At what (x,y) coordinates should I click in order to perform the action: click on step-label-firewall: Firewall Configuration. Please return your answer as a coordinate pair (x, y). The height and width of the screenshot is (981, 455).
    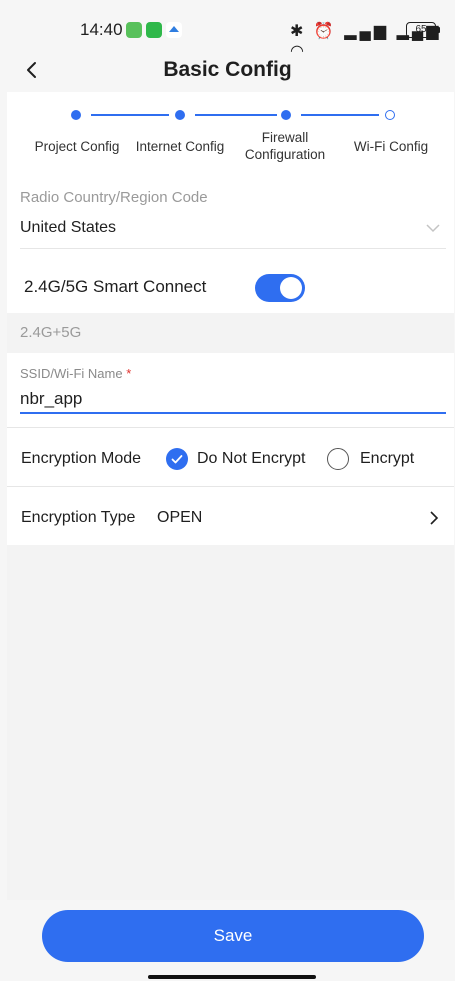
    Looking at the image, I should click on (285, 146).